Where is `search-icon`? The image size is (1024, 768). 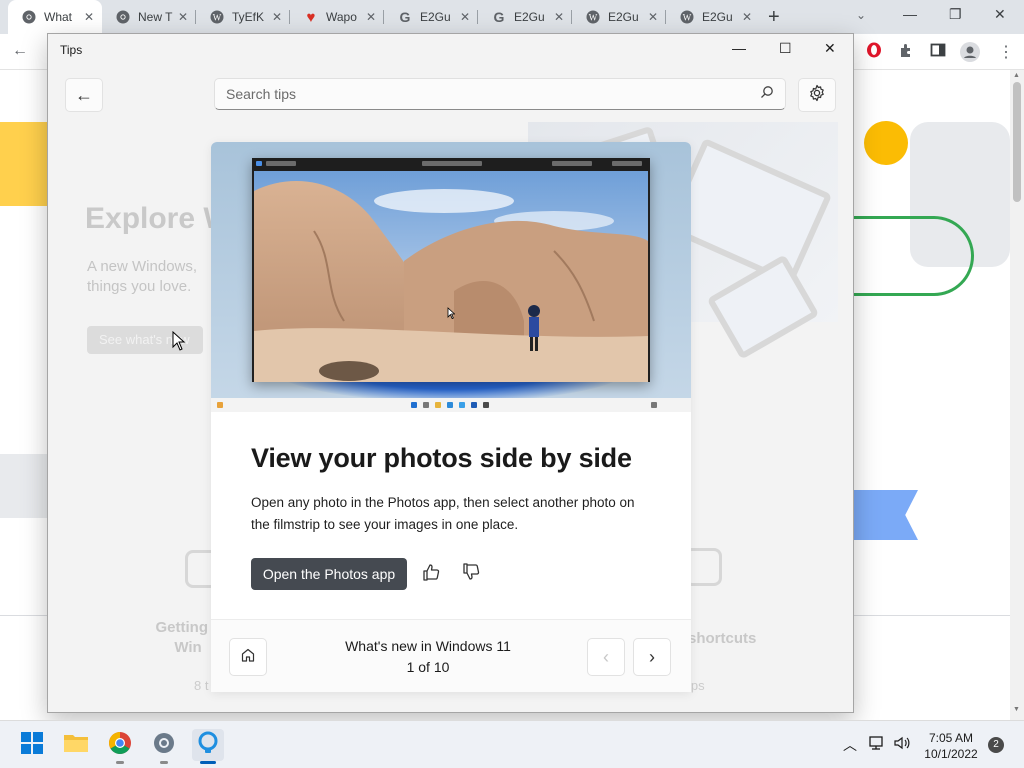
search-icon is located at coordinates (767, 93).